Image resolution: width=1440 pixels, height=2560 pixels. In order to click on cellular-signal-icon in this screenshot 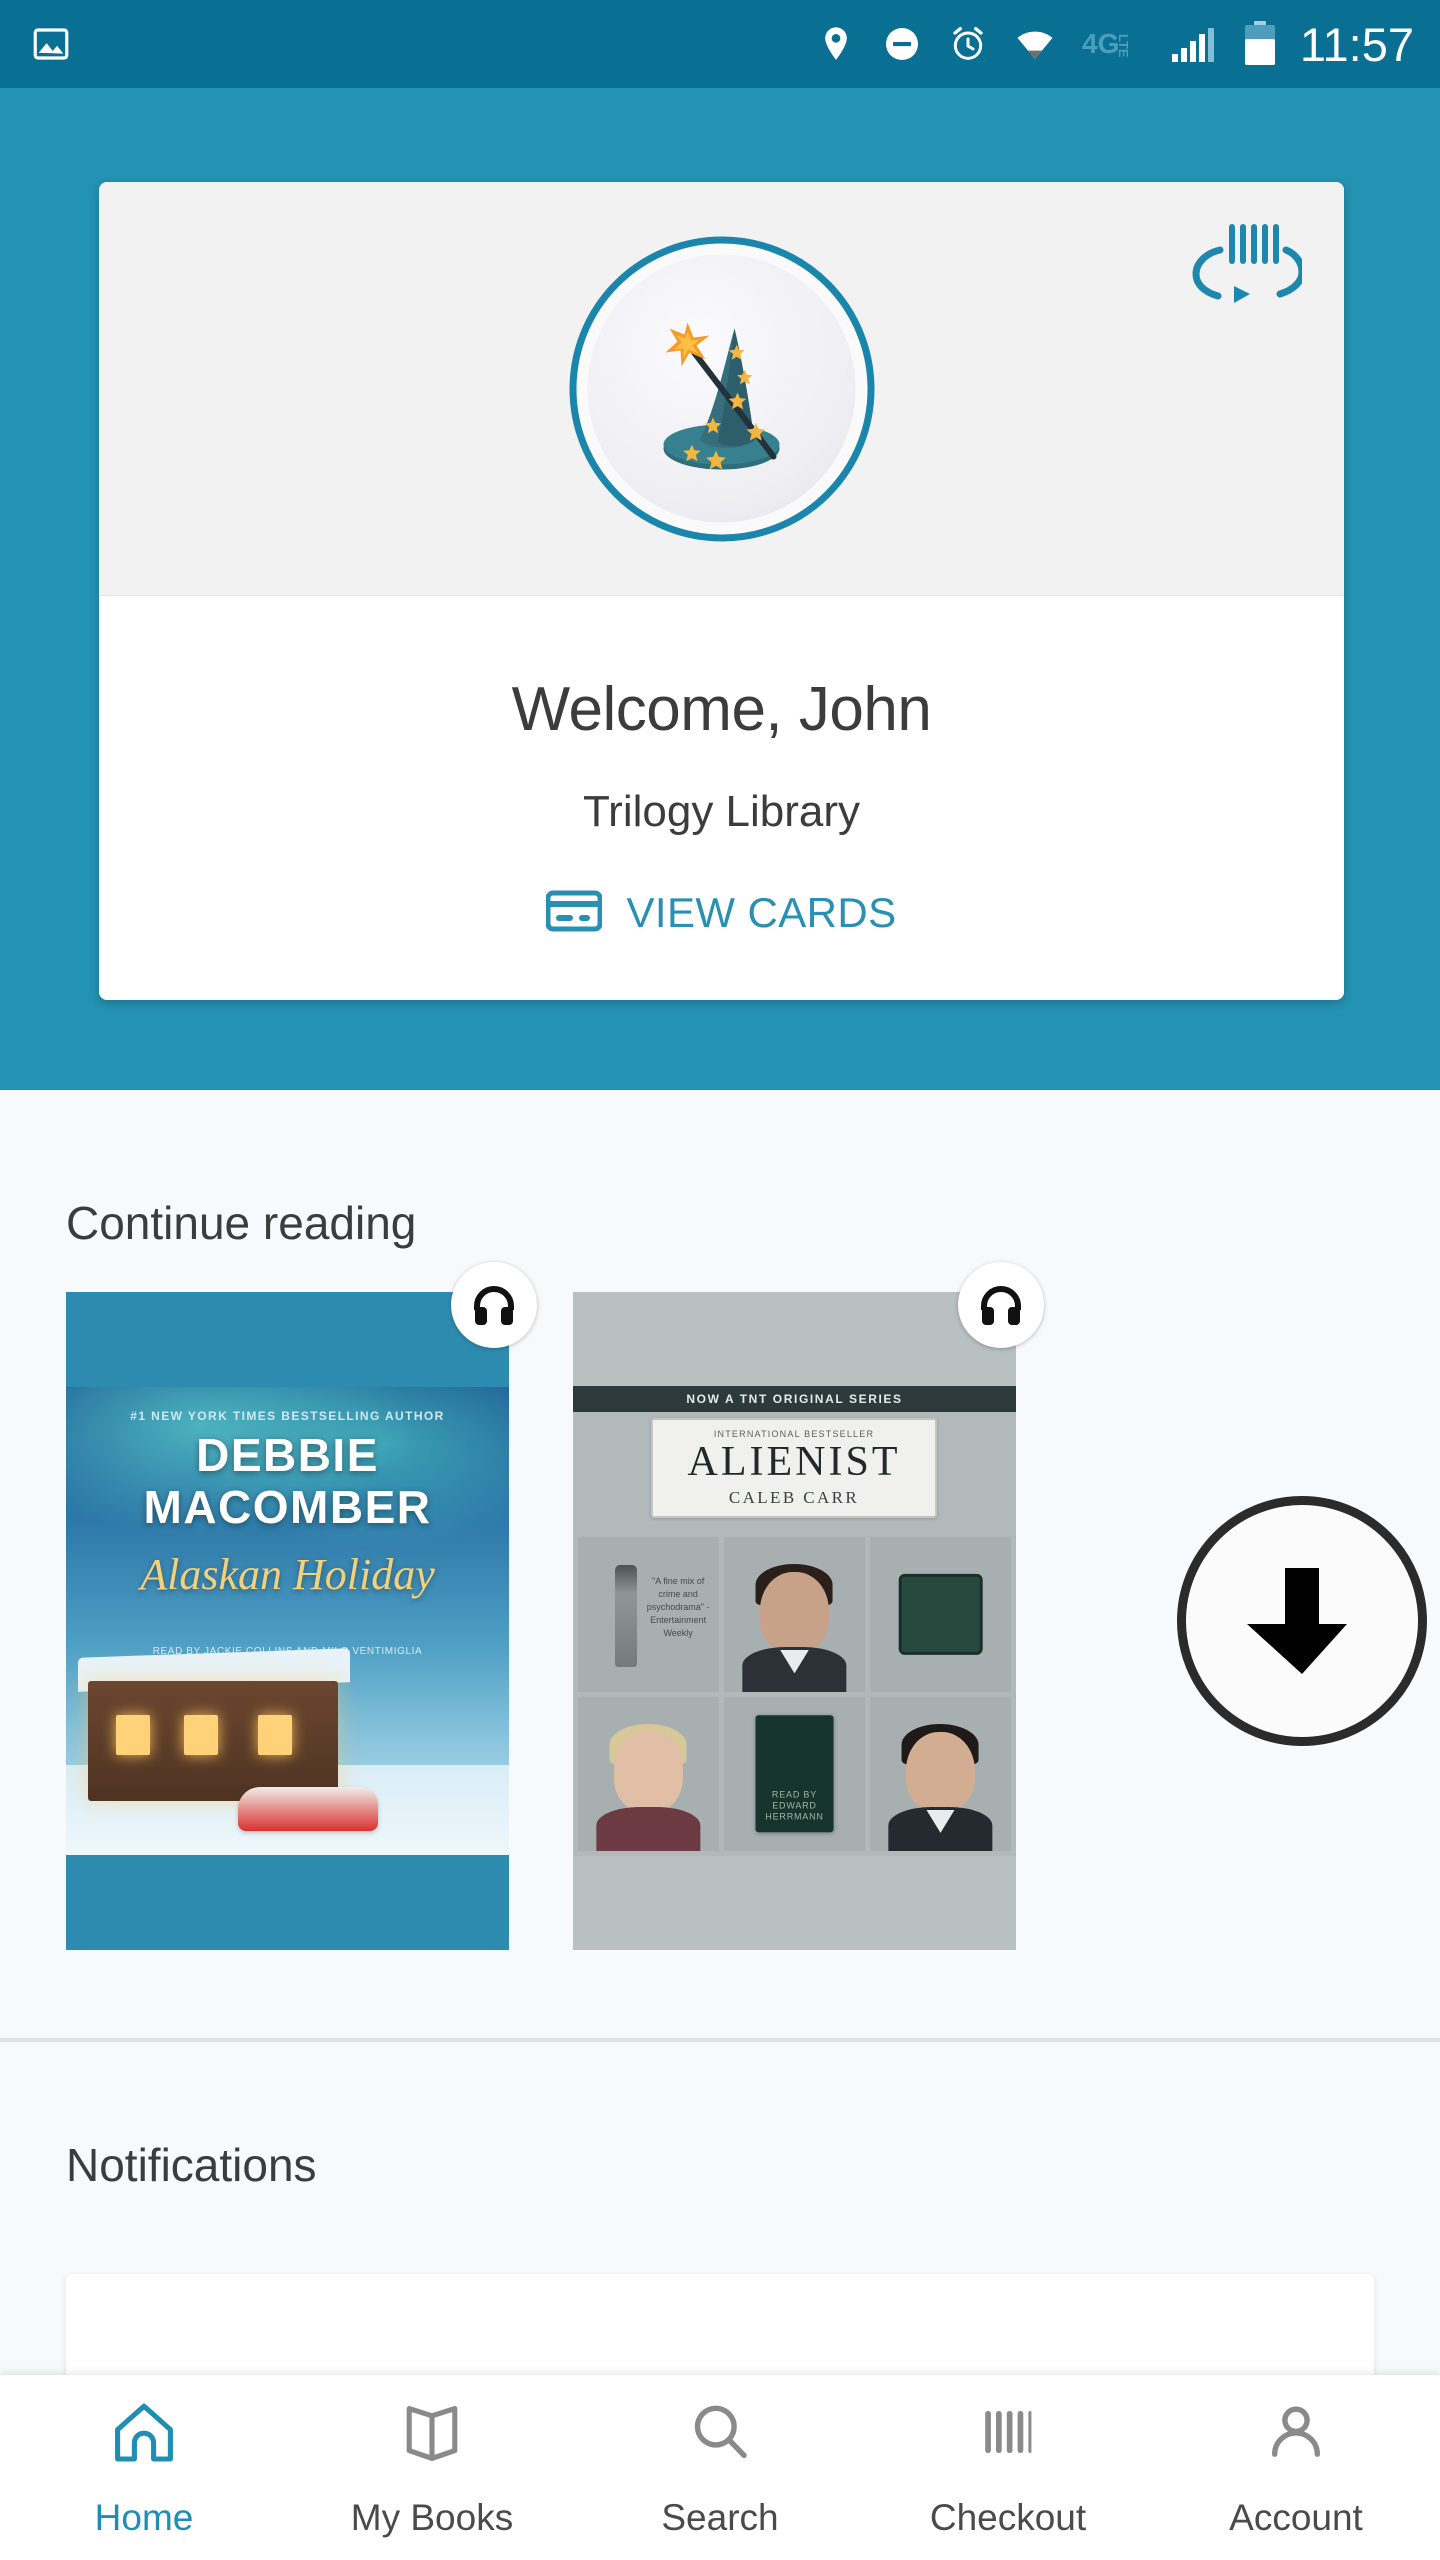, I will do `click(1193, 44)`.